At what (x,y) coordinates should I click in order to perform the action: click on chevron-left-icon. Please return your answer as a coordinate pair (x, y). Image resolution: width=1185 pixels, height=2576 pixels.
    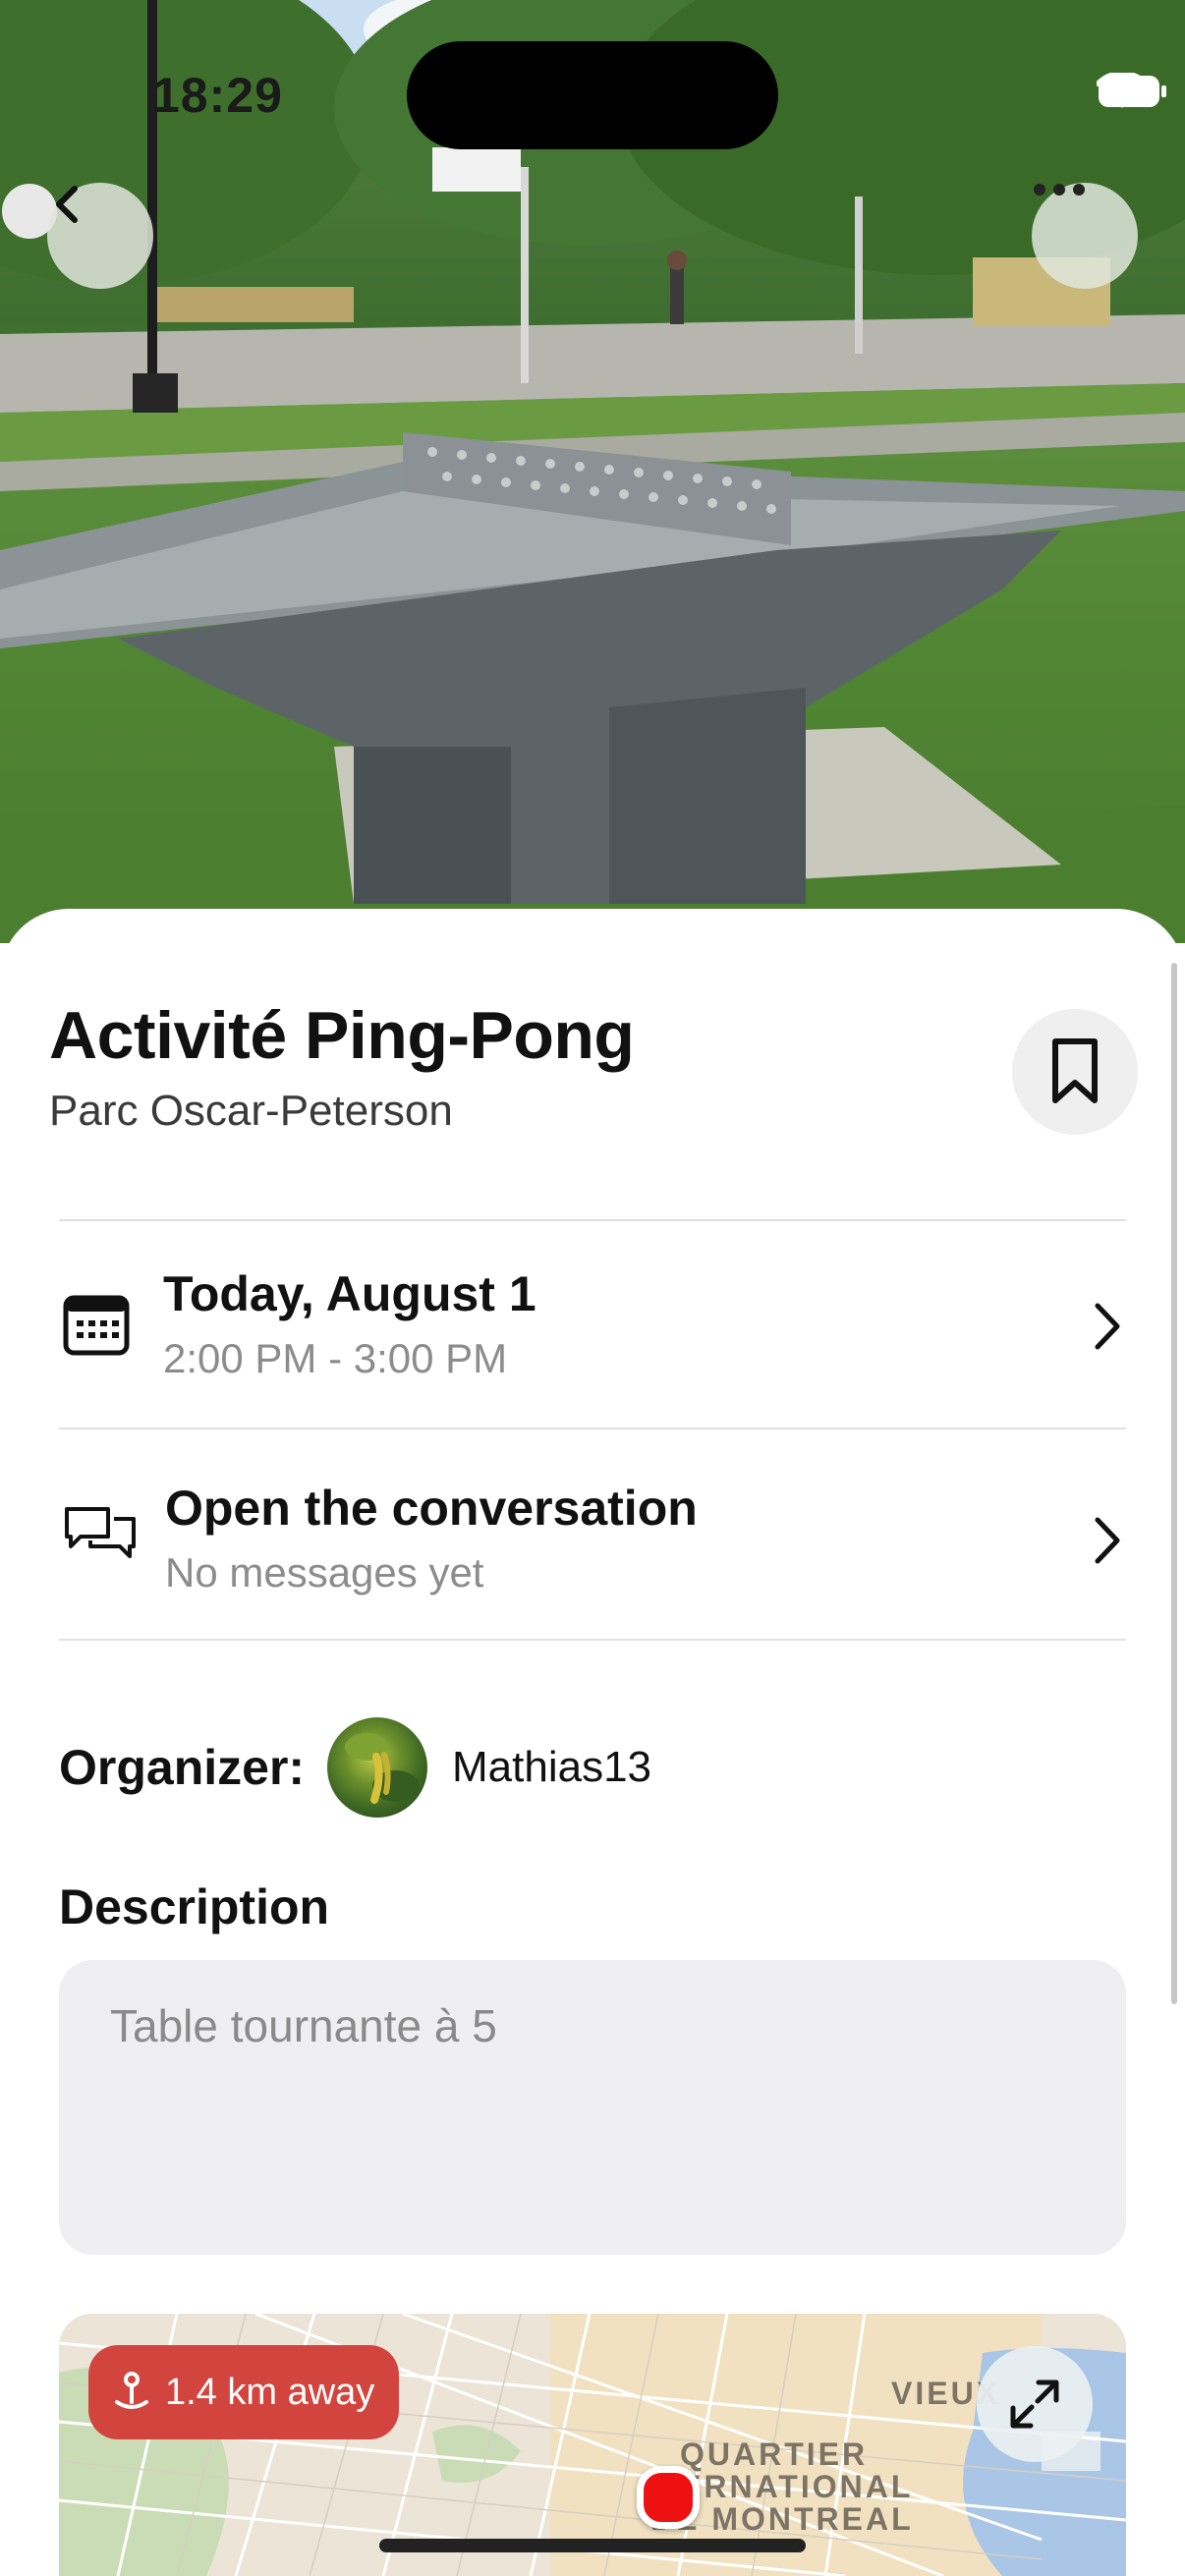
    Looking at the image, I should click on (67, 204).